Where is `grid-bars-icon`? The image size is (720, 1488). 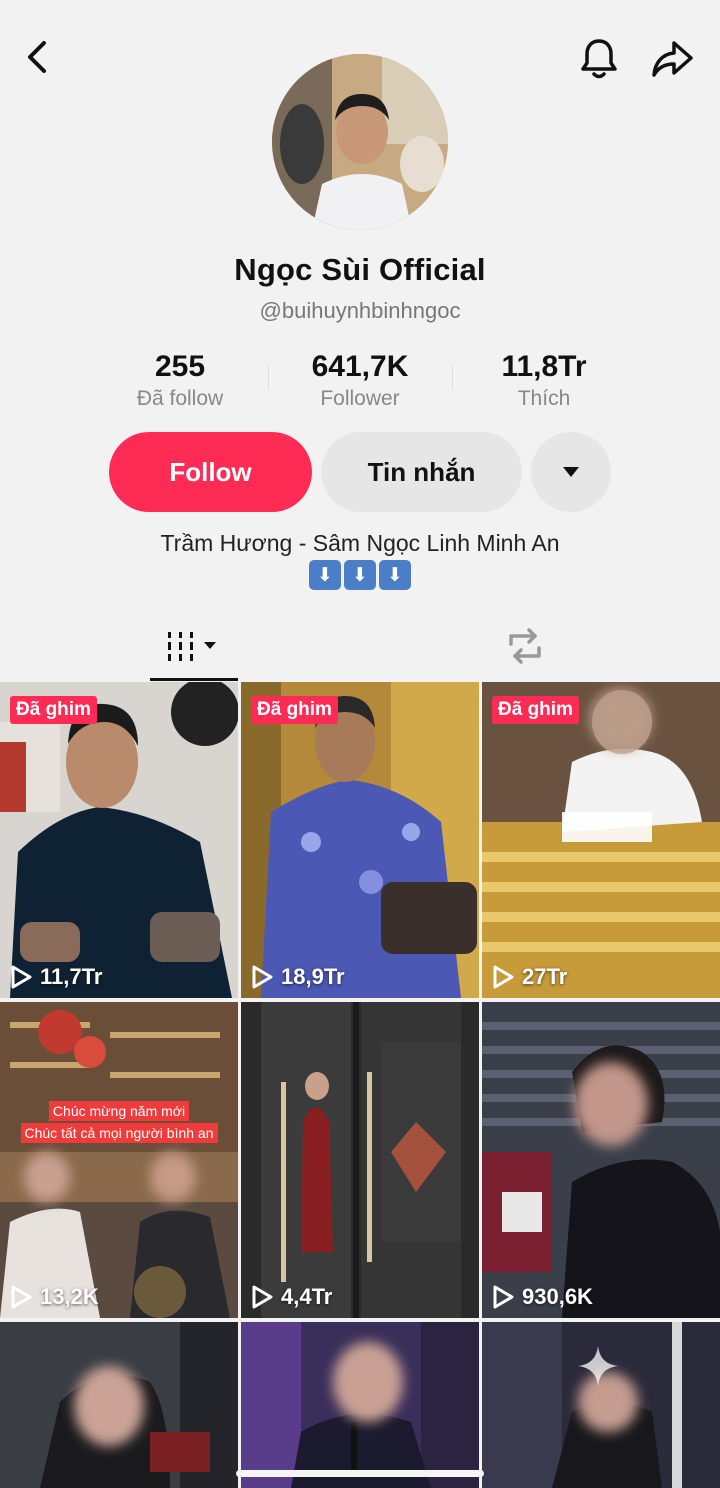
grid-bars-icon is located at coordinates (192, 646).